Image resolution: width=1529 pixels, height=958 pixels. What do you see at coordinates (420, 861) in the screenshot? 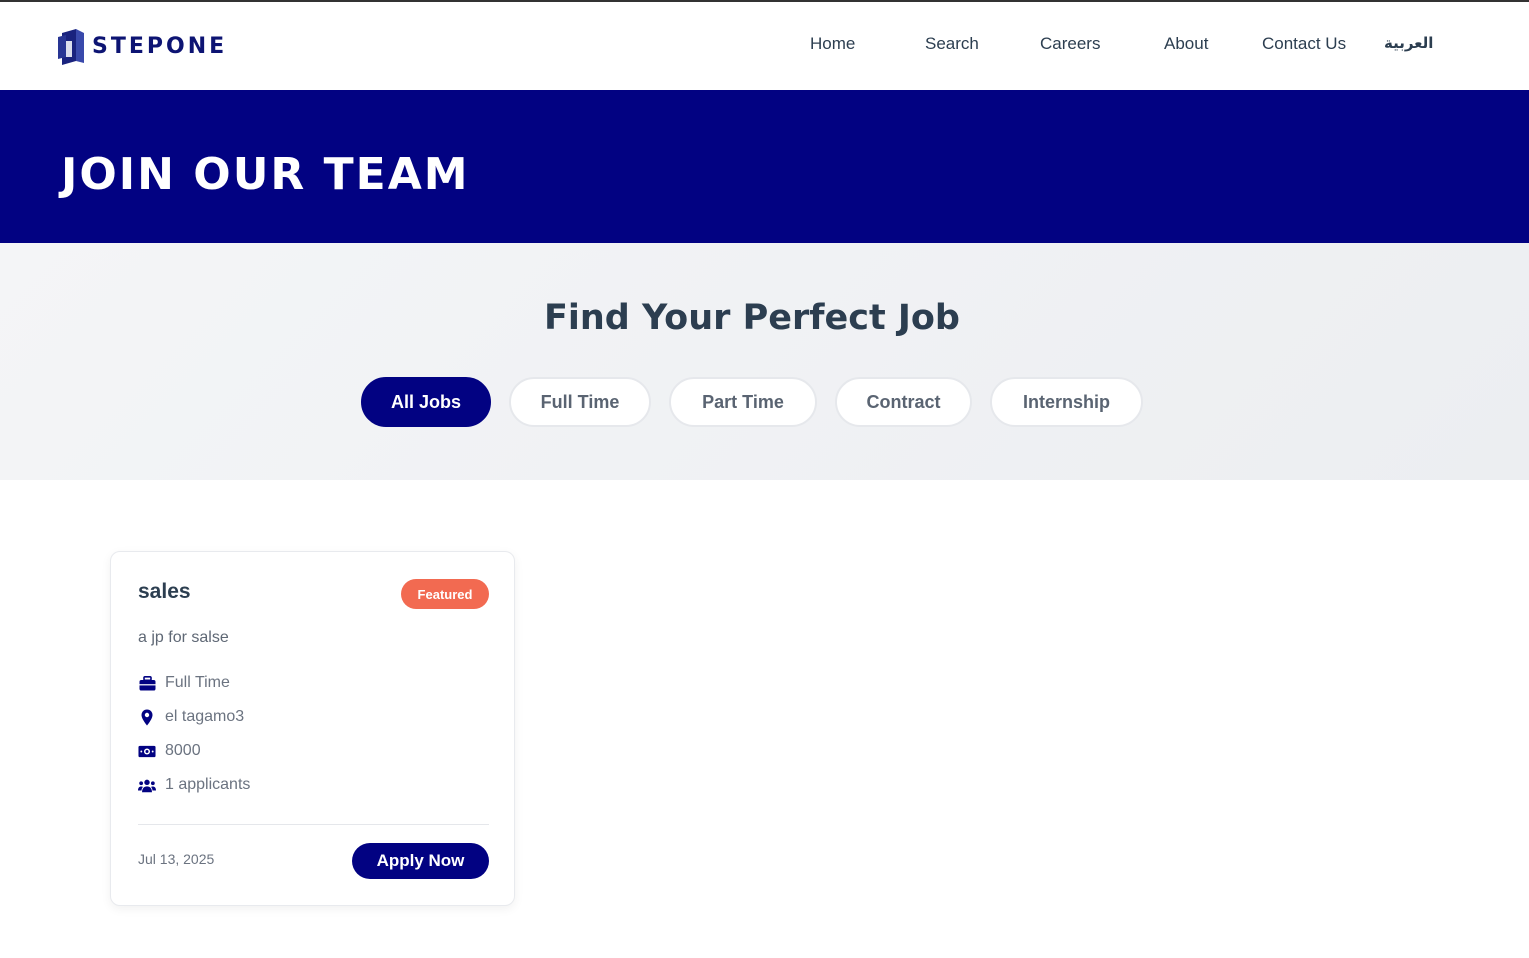
I see `apply-now-button: Apply Now` at bounding box center [420, 861].